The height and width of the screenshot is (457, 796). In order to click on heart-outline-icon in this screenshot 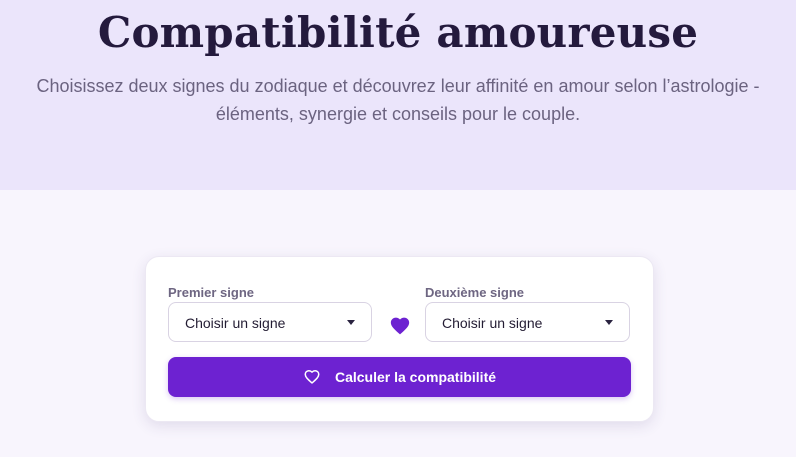, I will do `click(312, 376)`.